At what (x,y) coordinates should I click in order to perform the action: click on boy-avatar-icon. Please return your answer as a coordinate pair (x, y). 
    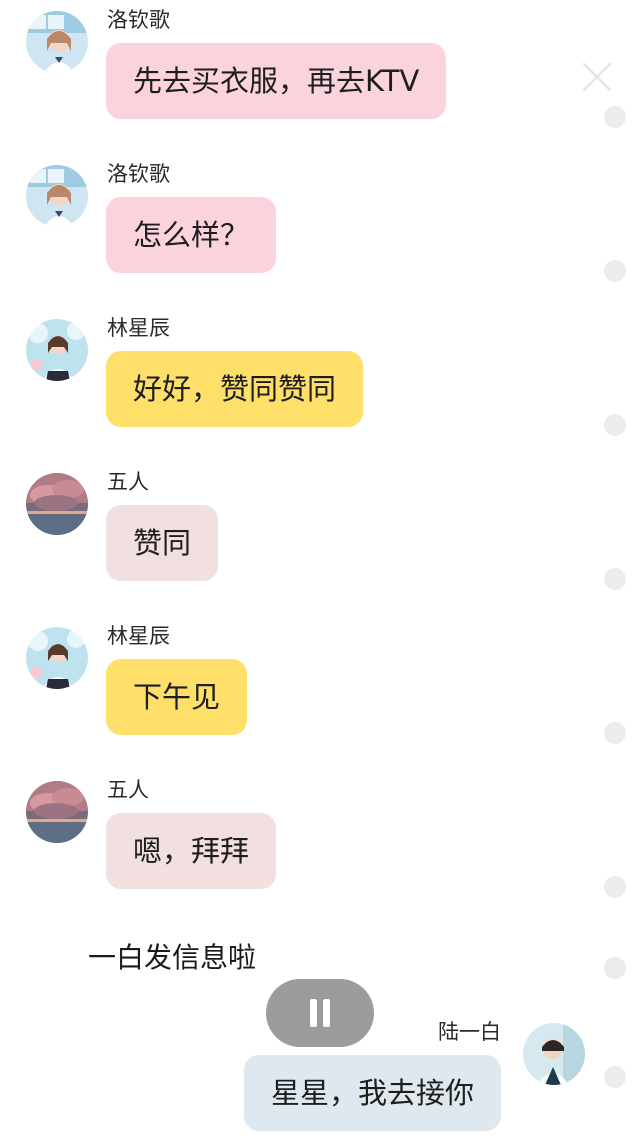
    Looking at the image, I should click on (554, 1054).